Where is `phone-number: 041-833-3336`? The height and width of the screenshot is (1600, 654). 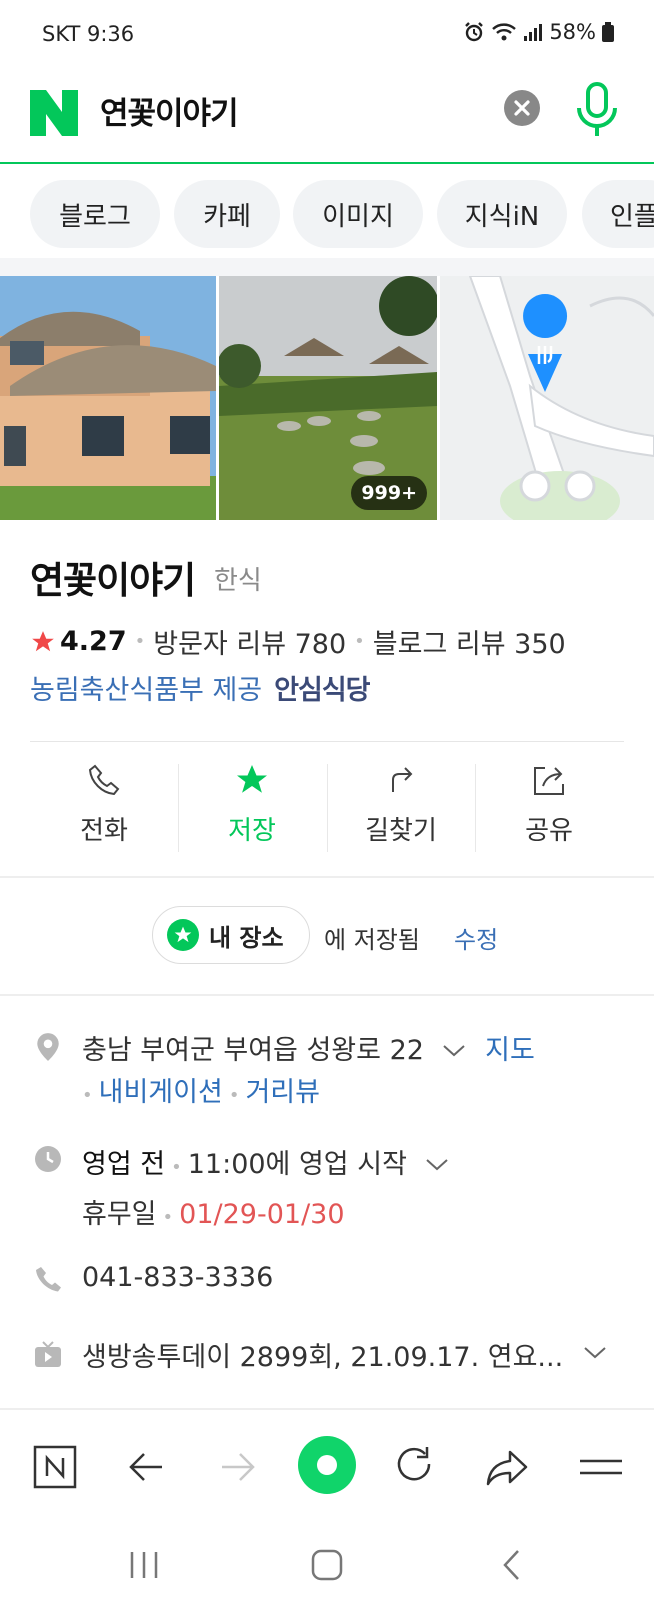
phone-number: 041-833-3336 is located at coordinates (177, 1277).